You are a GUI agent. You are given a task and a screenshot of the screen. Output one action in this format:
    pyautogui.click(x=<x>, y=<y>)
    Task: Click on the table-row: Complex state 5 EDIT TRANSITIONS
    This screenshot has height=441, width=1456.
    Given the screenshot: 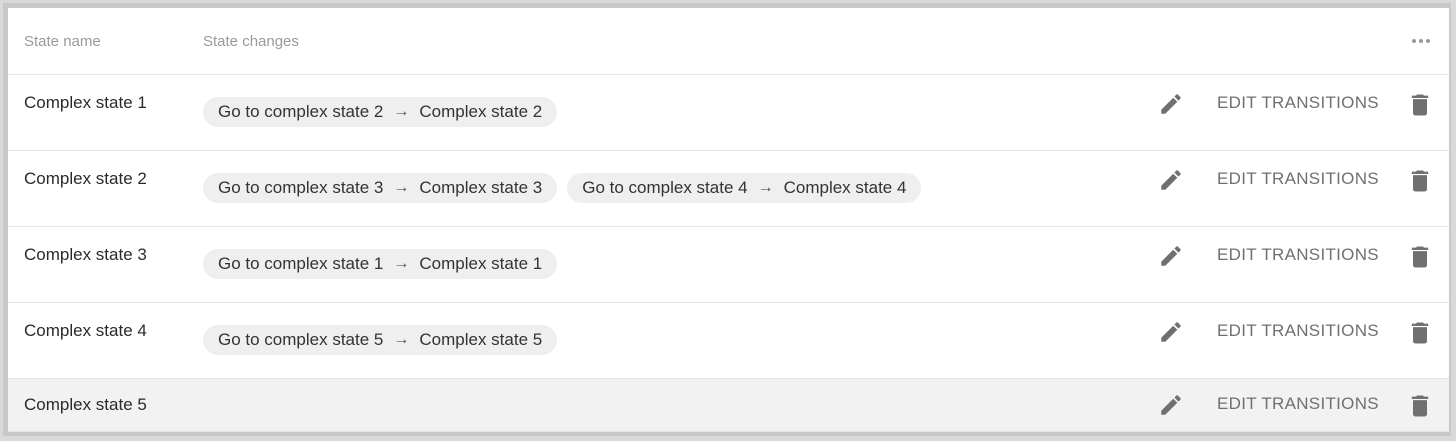 What is the action you would take?
    pyautogui.click(x=728, y=405)
    